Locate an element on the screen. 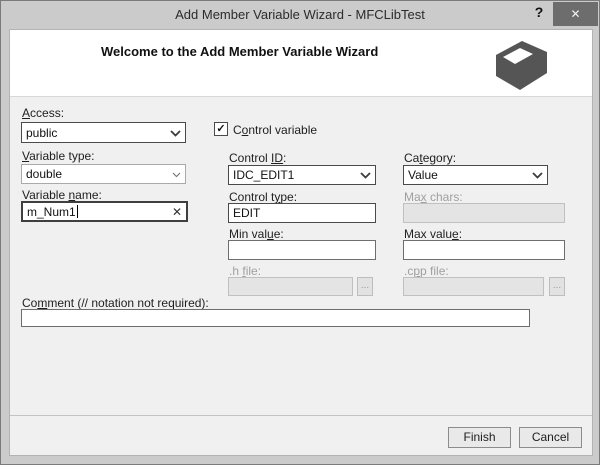 The image size is (600, 465). max-value-label: Max value: is located at coordinates (433, 234).